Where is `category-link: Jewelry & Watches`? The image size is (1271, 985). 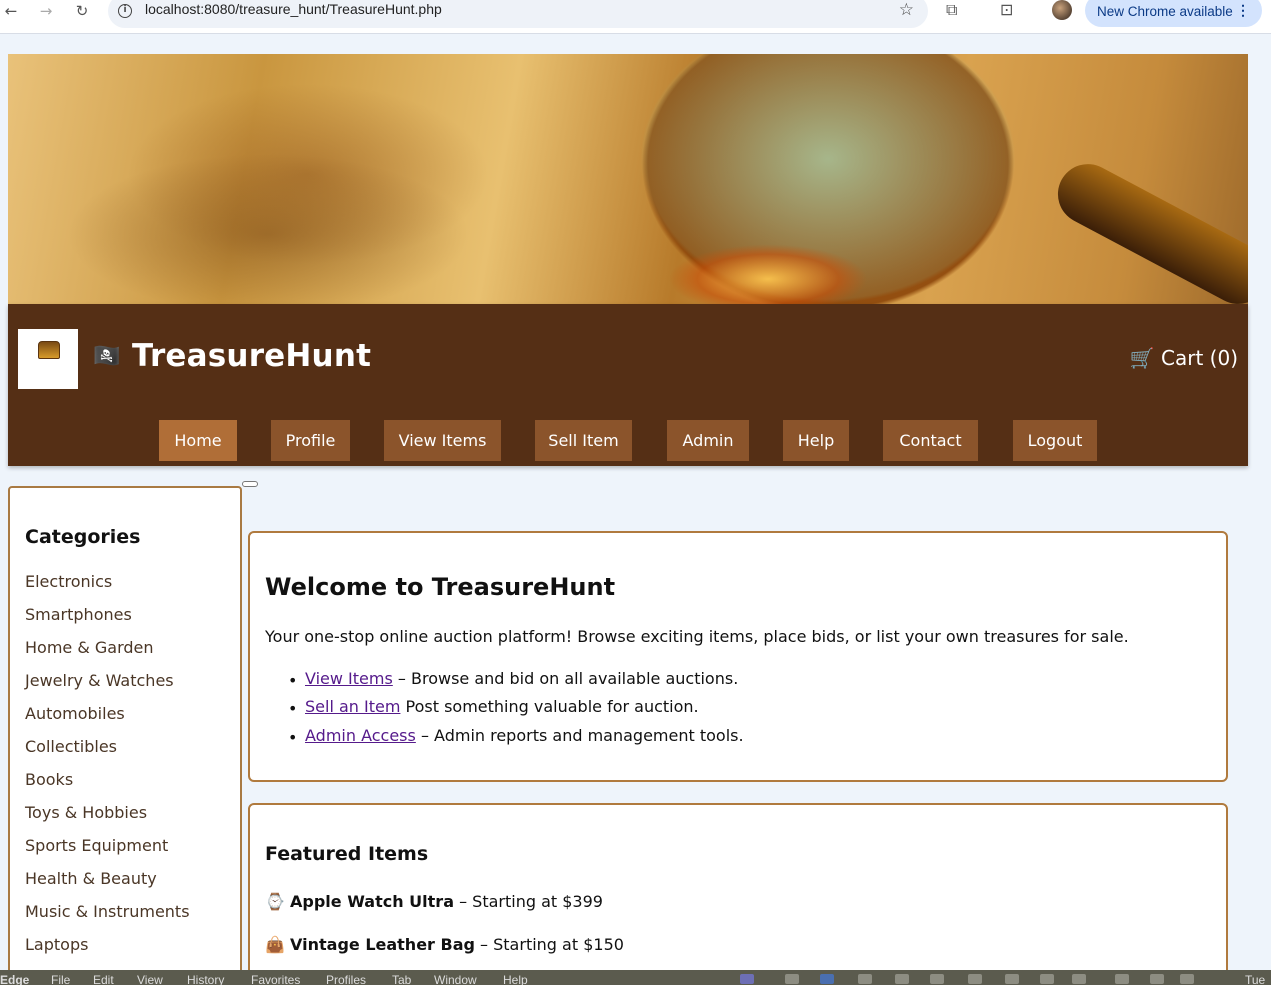 category-link: Jewelry & Watches is located at coordinates (99, 680).